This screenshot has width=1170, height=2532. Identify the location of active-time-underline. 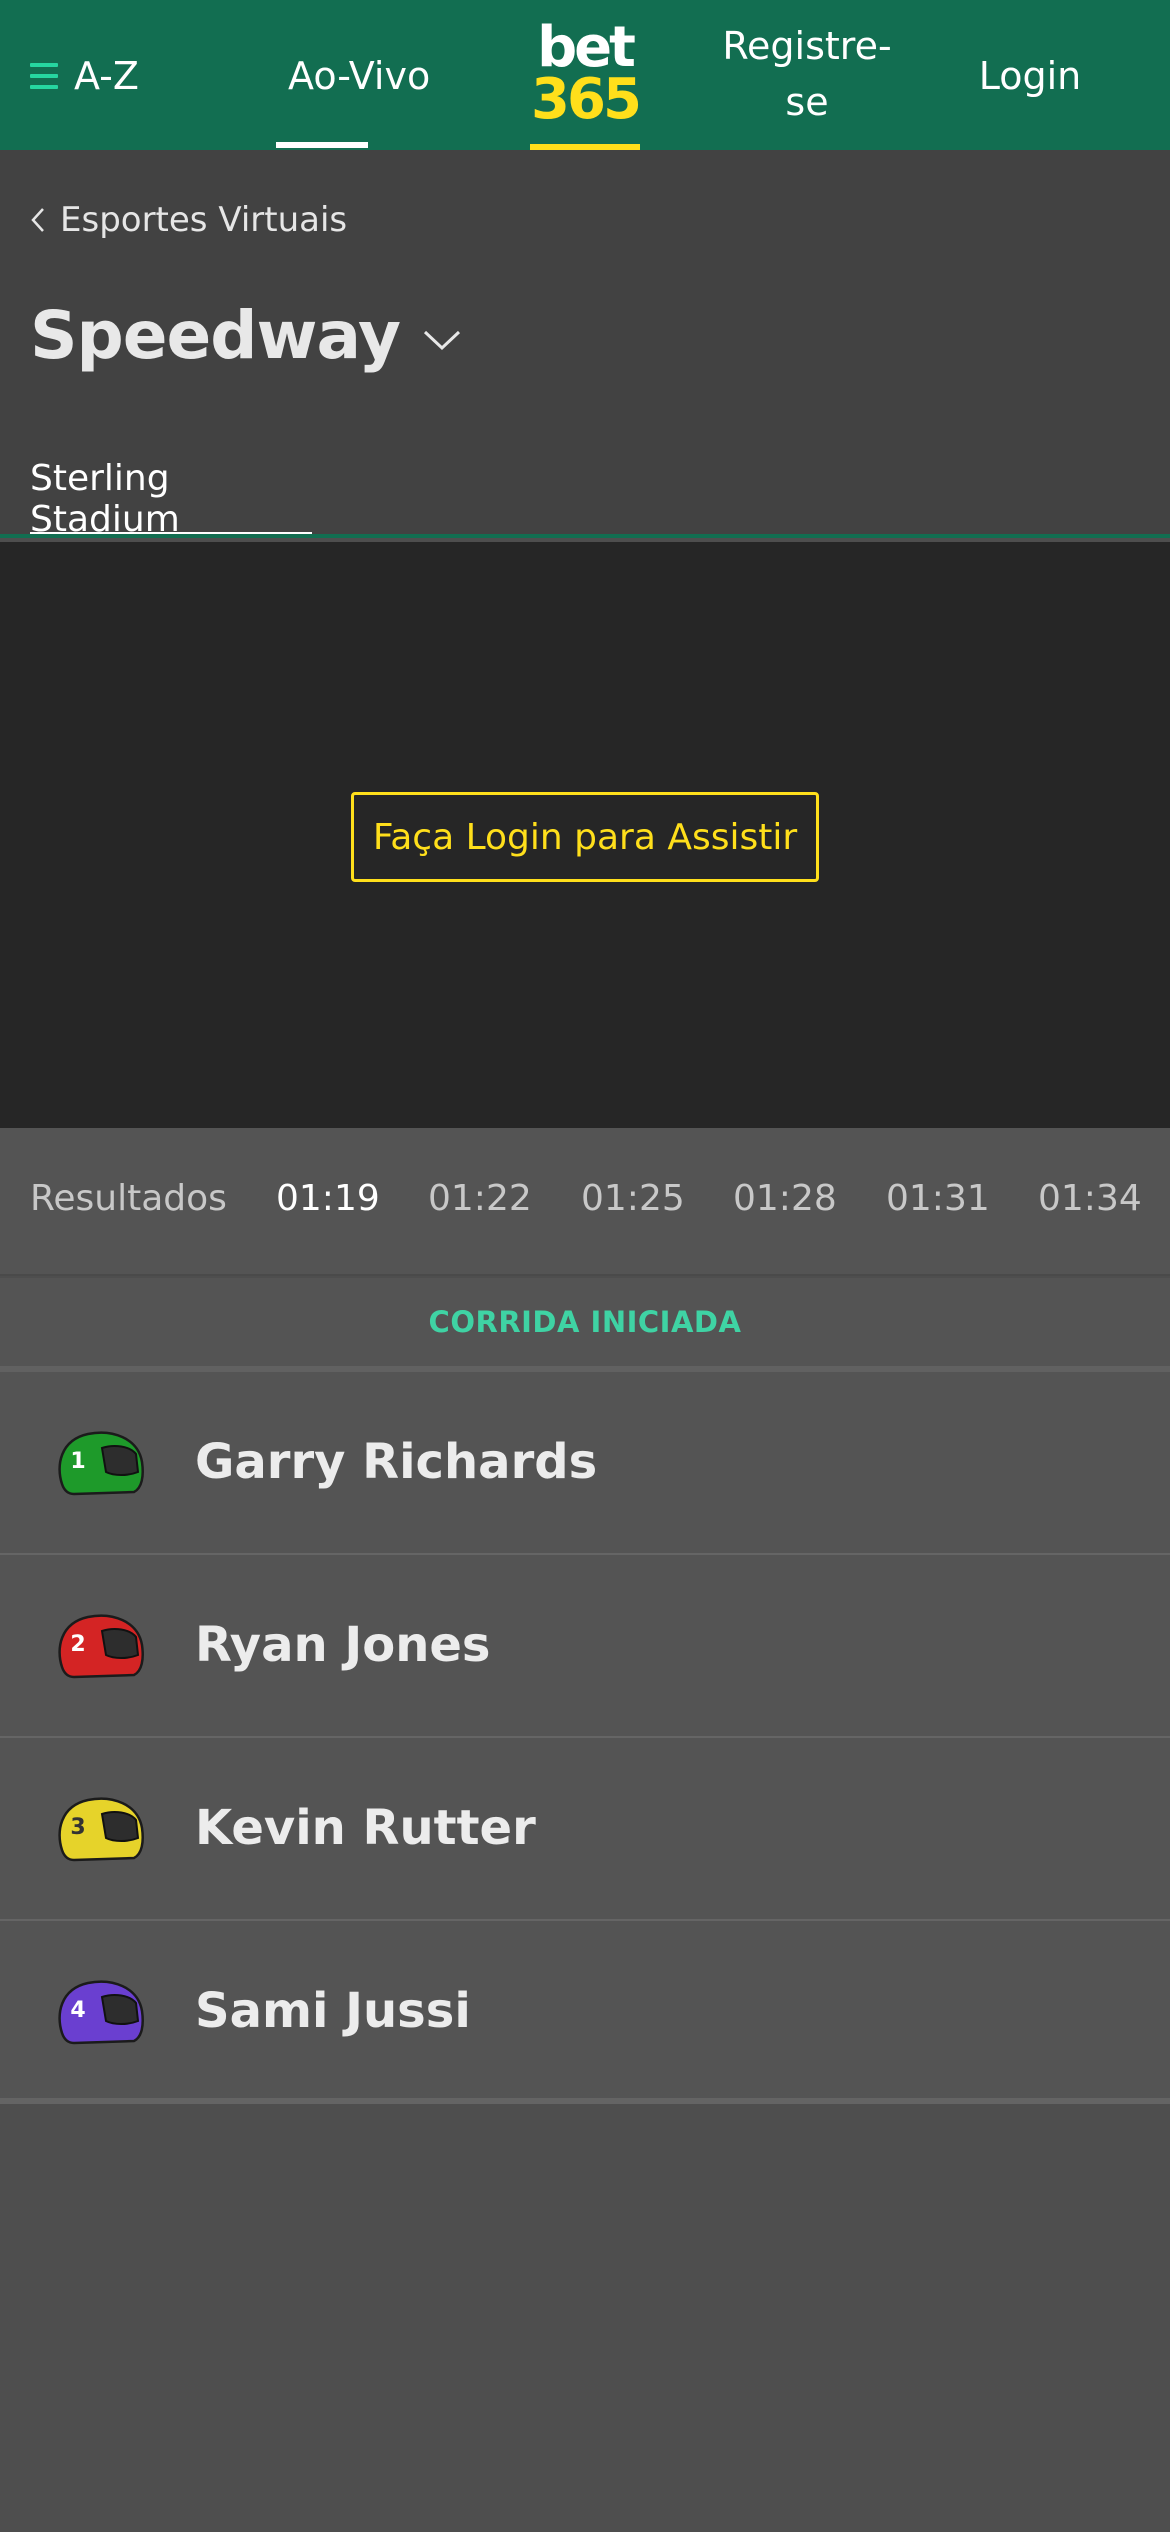
(322, 145).